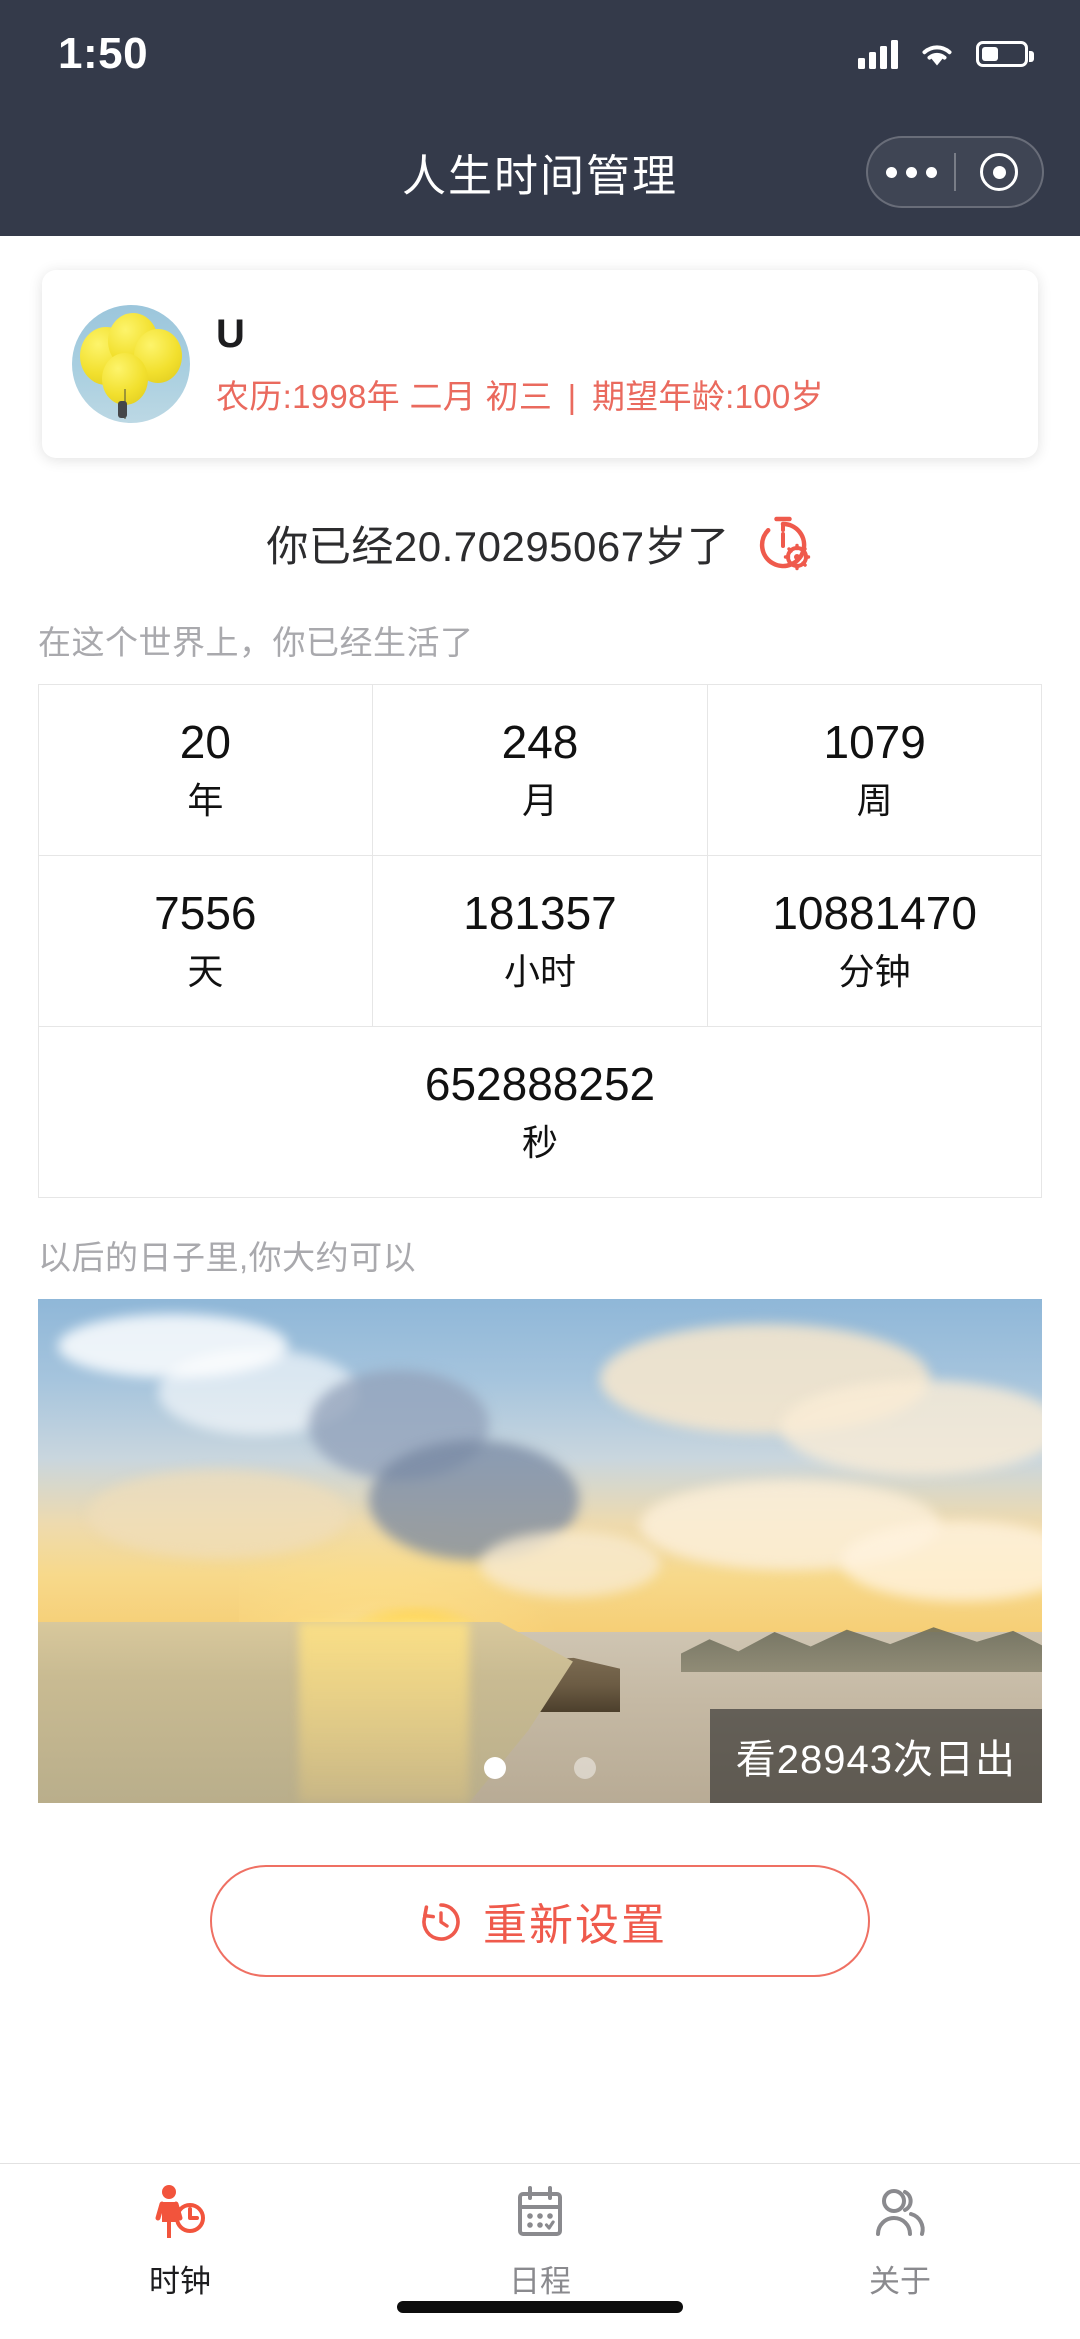 Image resolution: width=1080 pixels, height=2339 pixels. I want to click on tab-schedule: 日程, so click(540, 2241).